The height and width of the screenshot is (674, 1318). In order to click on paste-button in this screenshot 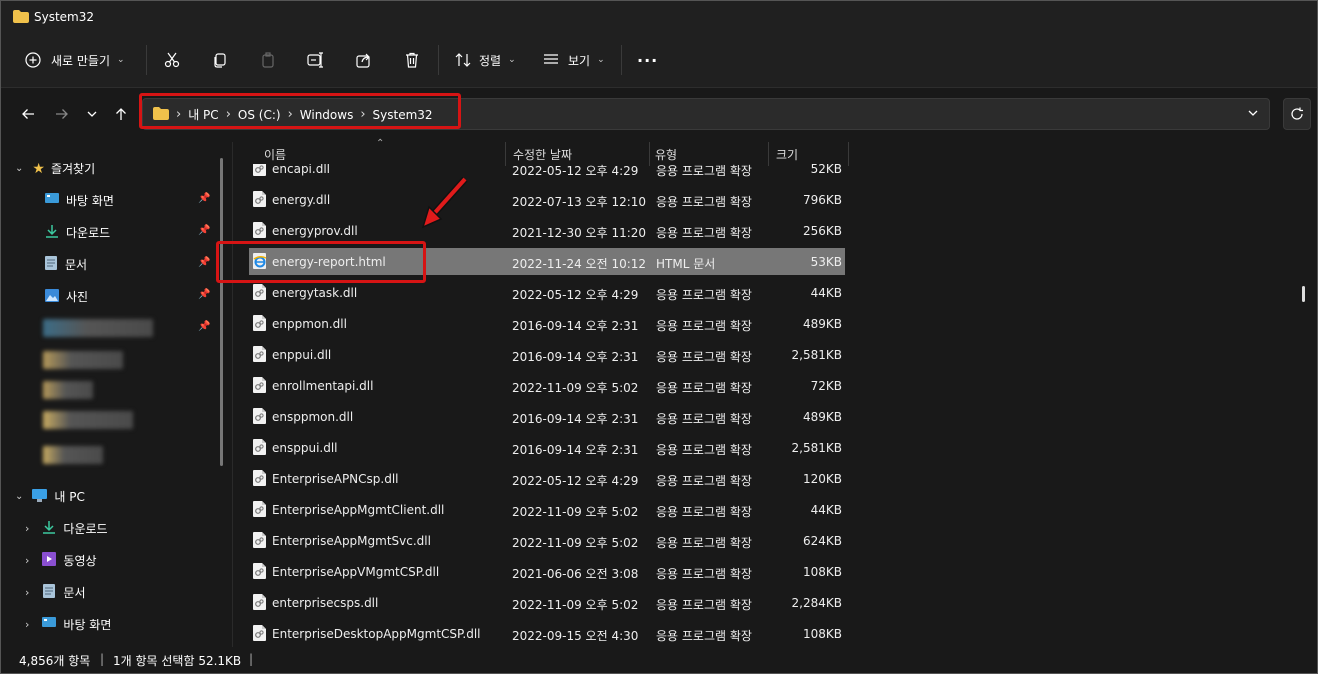, I will do `click(268, 60)`.